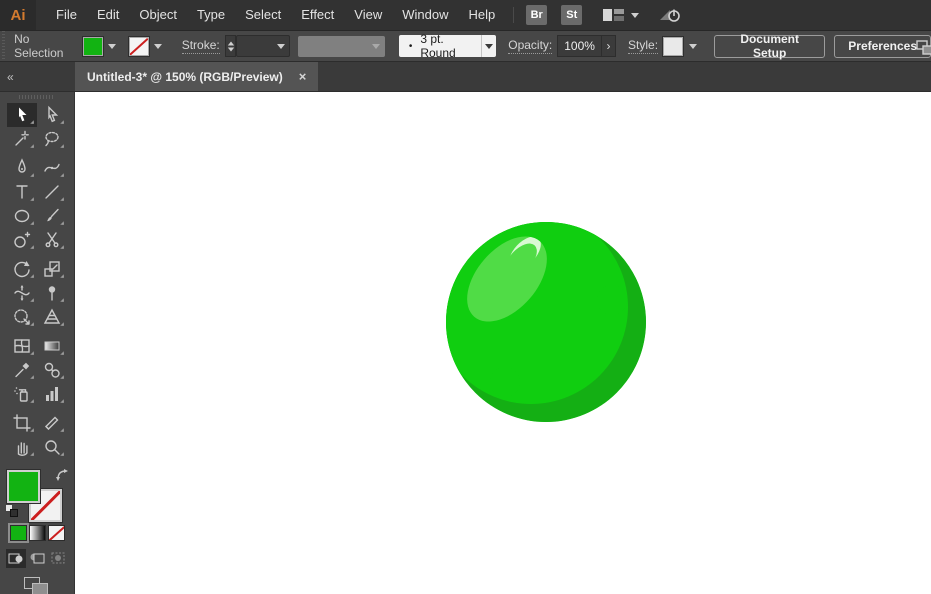 Image resolution: width=931 pixels, height=594 pixels. Describe the element at coordinates (52, 269) in the screenshot. I see `scale-tool` at that location.